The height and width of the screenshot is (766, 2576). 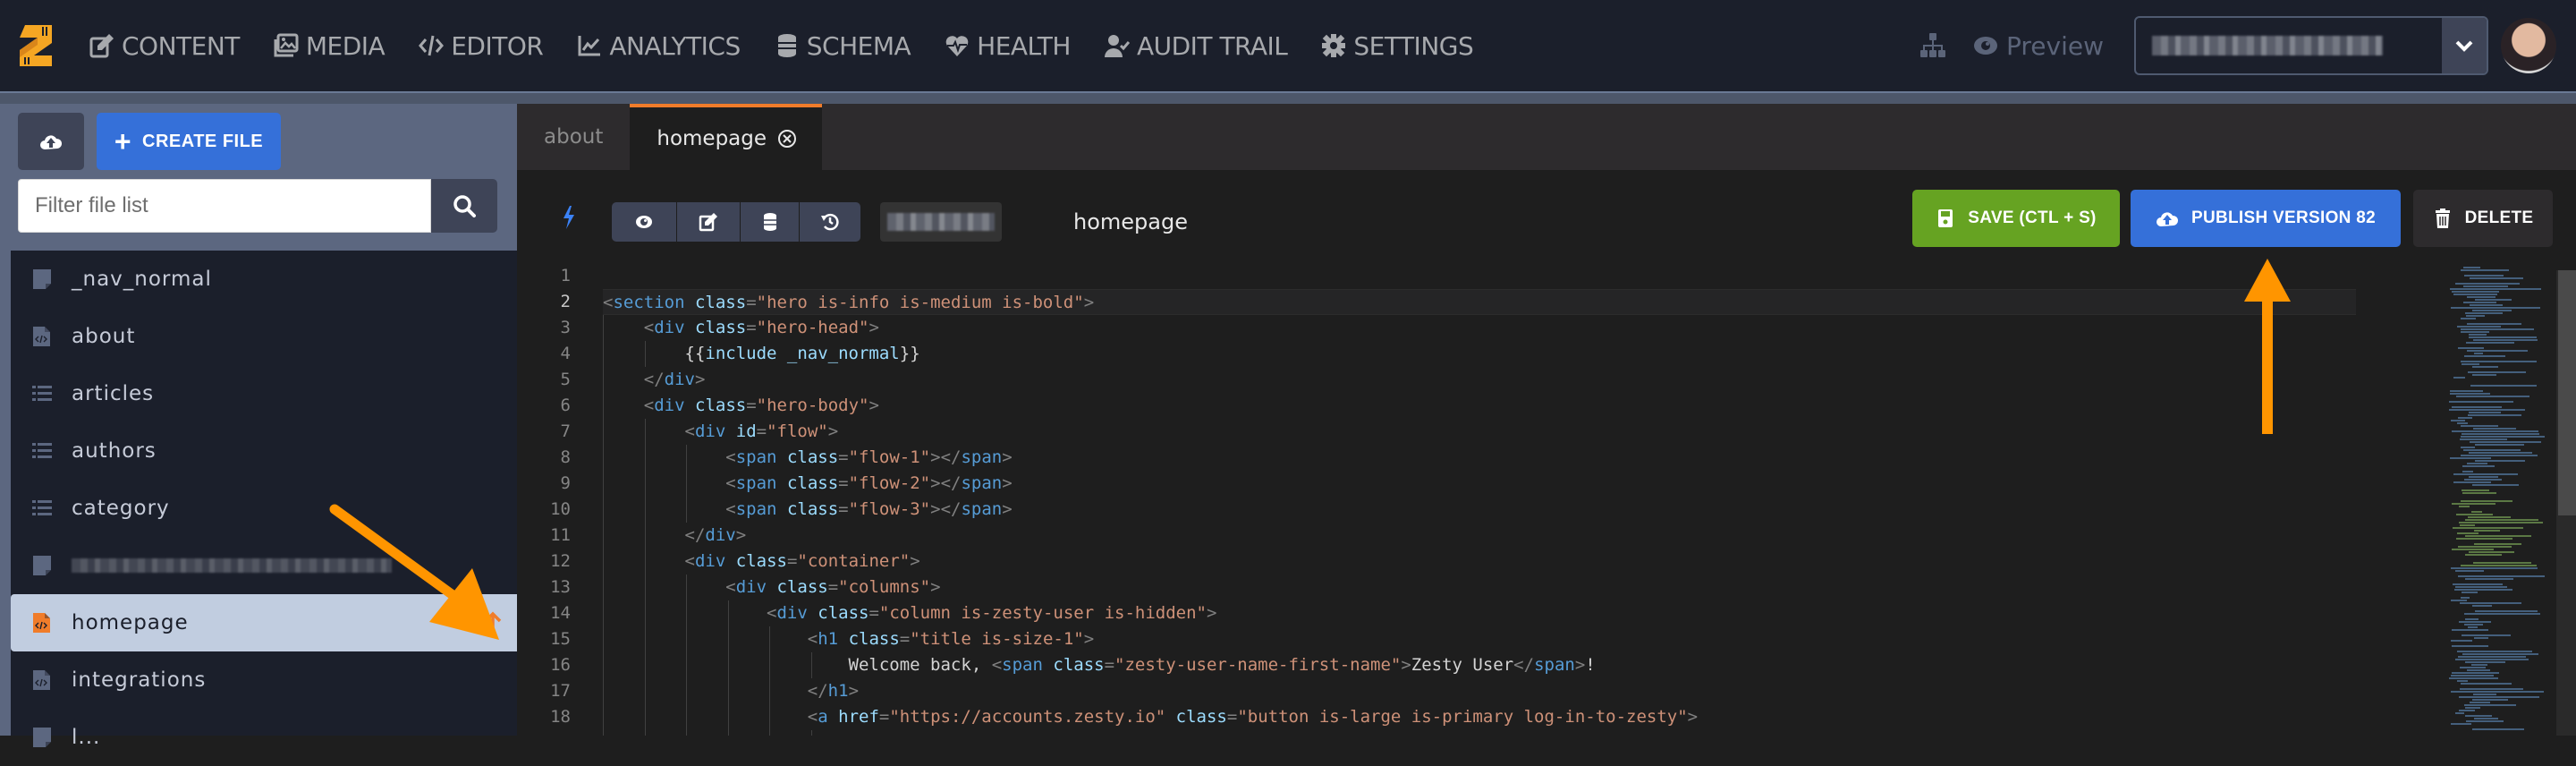 I want to click on instance-selector, so click(x=2311, y=45).